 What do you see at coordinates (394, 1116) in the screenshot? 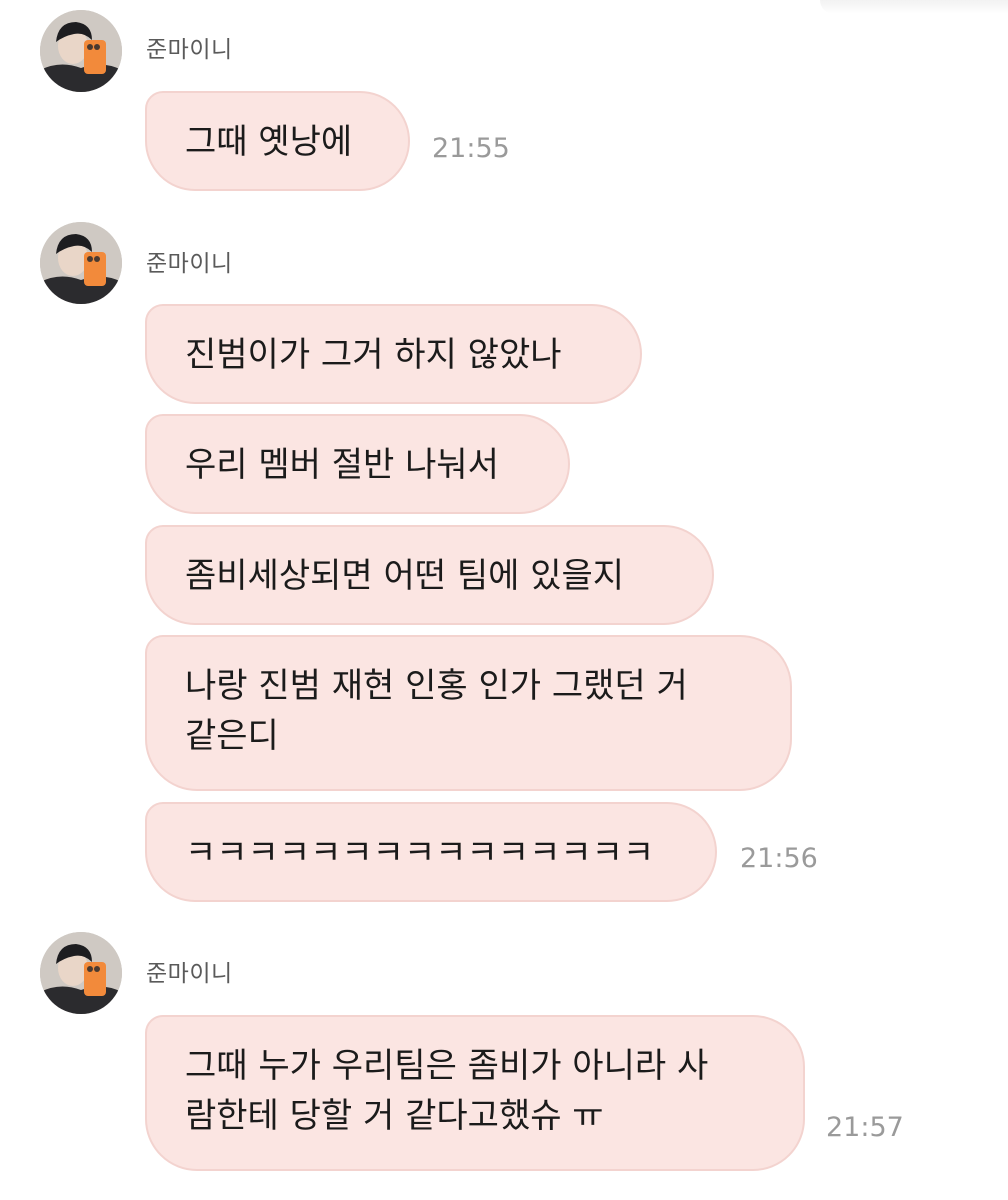
I see `message-text-line-2: 람한테 당할 거 같다고했슈 ㅠ` at bounding box center [394, 1116].